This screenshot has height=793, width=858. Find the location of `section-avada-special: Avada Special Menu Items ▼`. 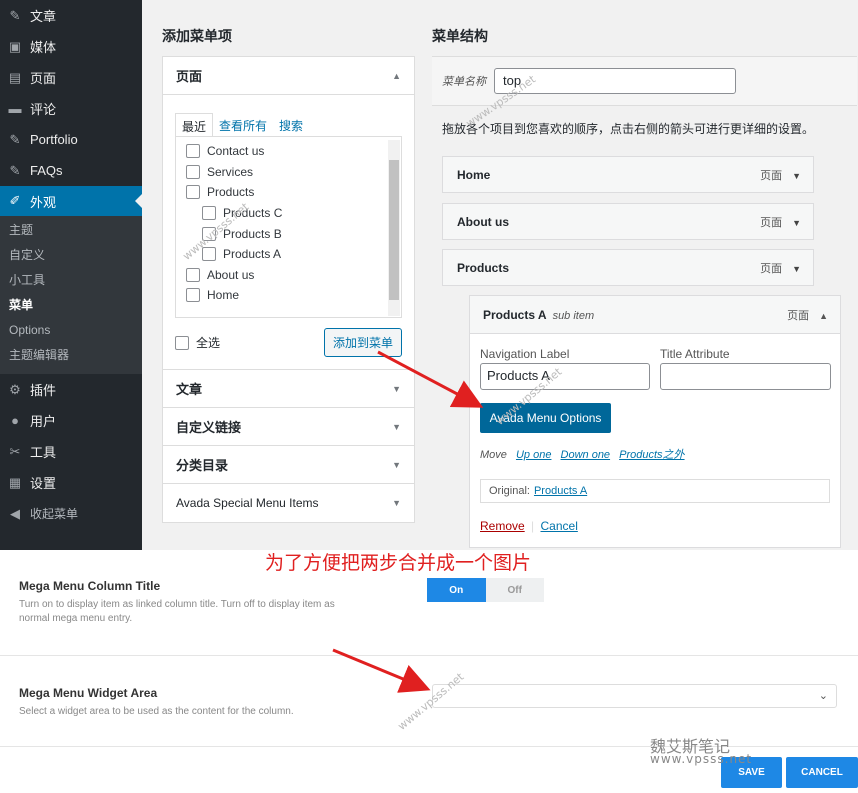

section-avada-special: Avada Special Menu Items ▼ is located at coordinates (288, 503).